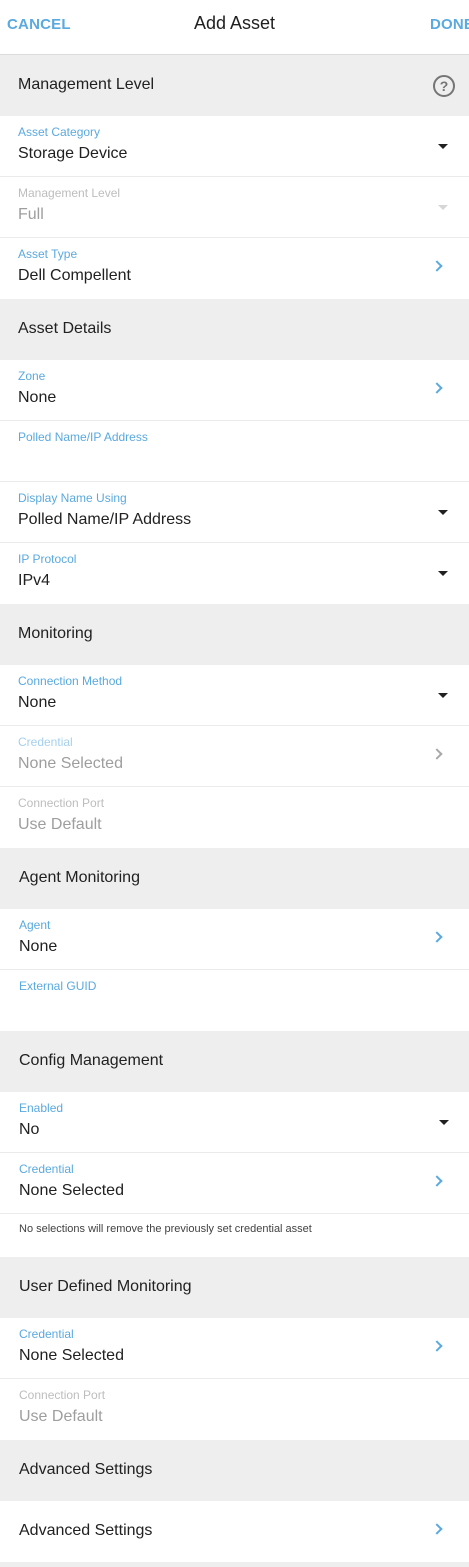  Describe the element at coordinates (234, 878) in the screenshot. I see `section-agent-monitoring: Agent Monitoring` at that location.